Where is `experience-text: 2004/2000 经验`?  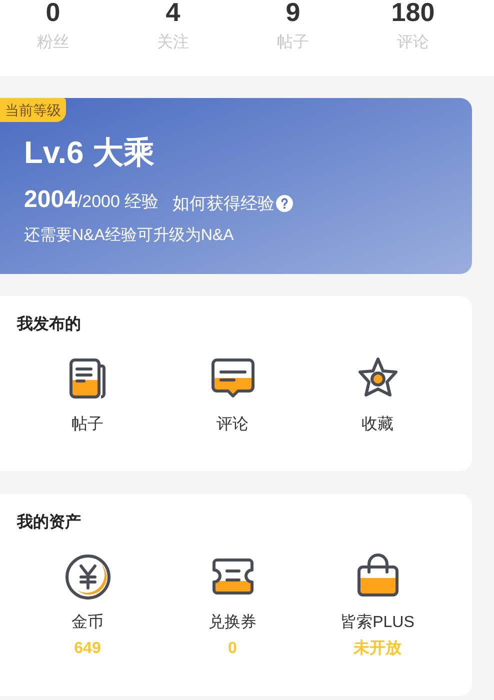
experience-text: 2004/2000 经验 is located at coordinates (91, 200).